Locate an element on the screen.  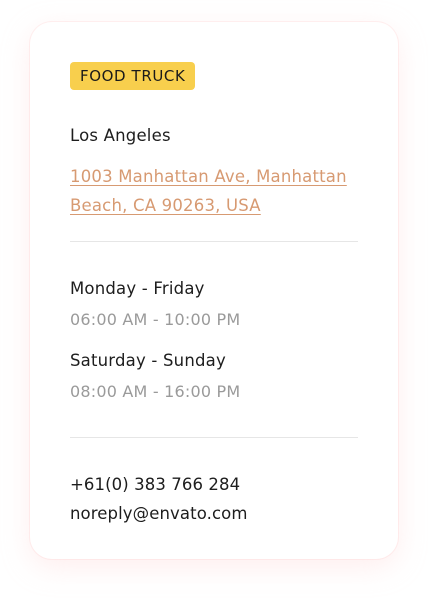
schedule-days-weekend: Saturday - Sunday is located at coordinates (148, 360).